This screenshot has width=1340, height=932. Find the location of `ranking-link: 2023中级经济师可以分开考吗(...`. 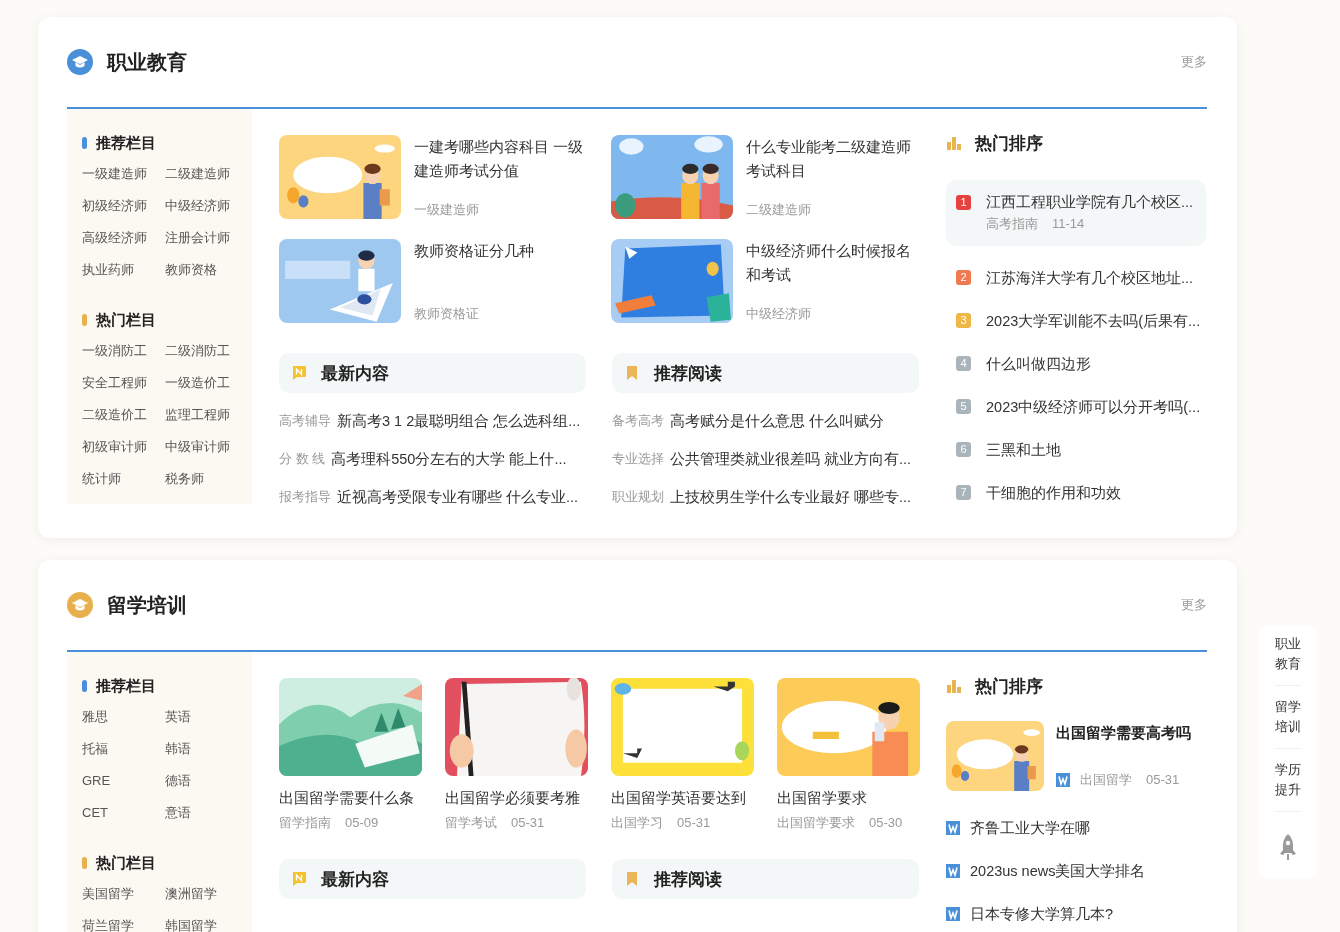

ranking-link: 2023中级经济师可以分开考吗(... is located at coordinates (1093, 406).